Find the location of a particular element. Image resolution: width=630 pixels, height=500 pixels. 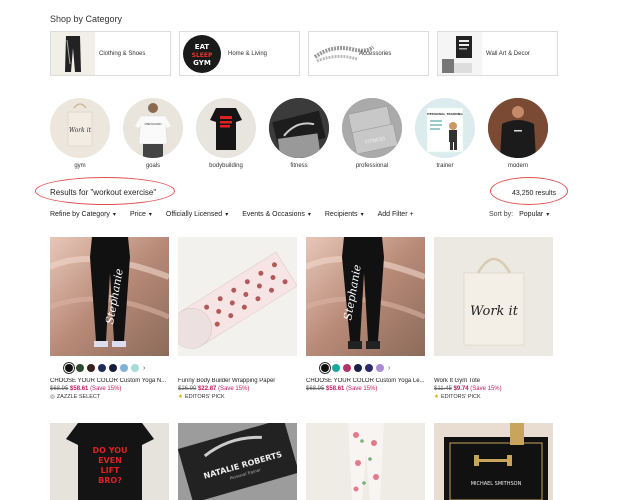

product-price: $26.90 $22.87 (Save 15%) is located at coordinates (237, 389).